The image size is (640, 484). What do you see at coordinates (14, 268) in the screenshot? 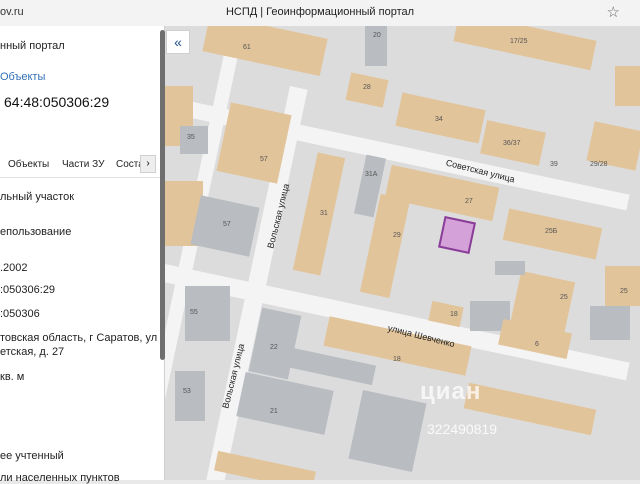
I see `info-line: .2002` at bounding box center [14, 268].